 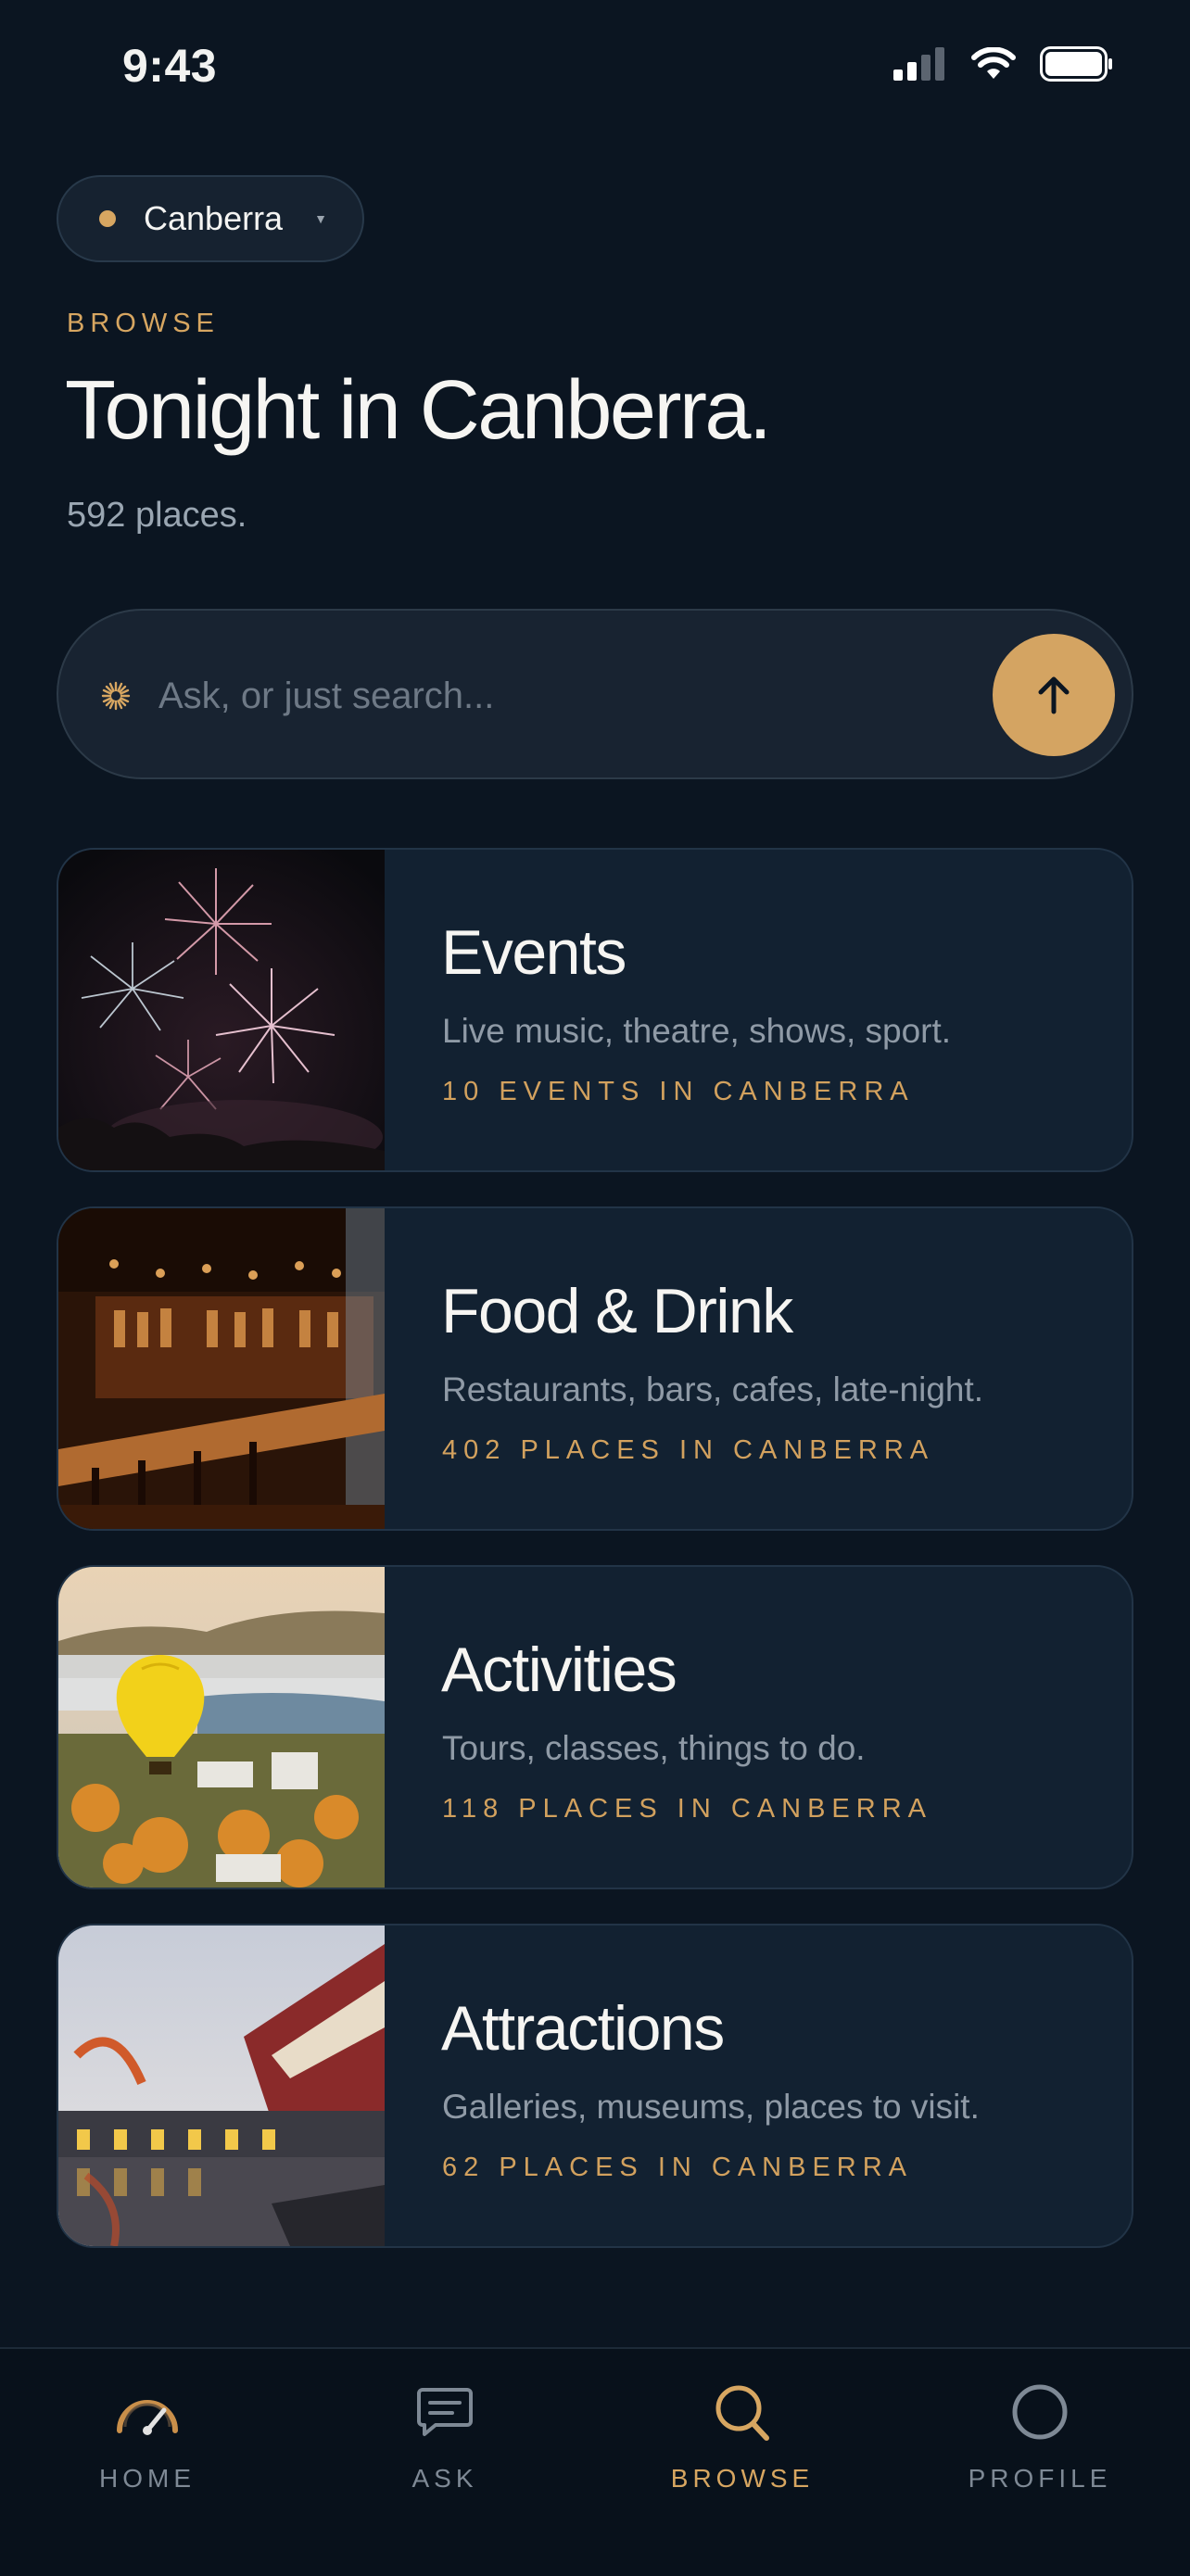 What do you see at coordinates (711, 2107) in the screenshot?
I see `category-subtitle: Galleries, museums, places to visit.` at bounding box center [711, 2107].